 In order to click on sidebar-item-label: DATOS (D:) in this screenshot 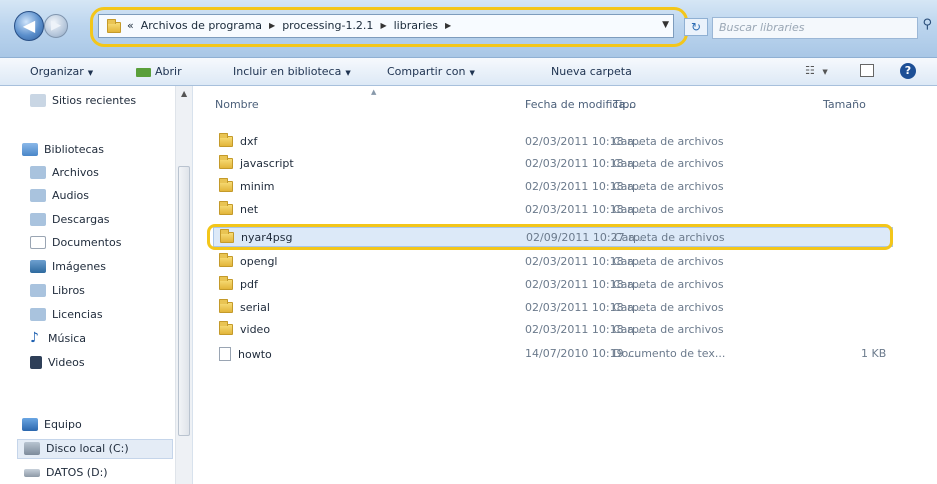, I will do `click(77, 472)`.